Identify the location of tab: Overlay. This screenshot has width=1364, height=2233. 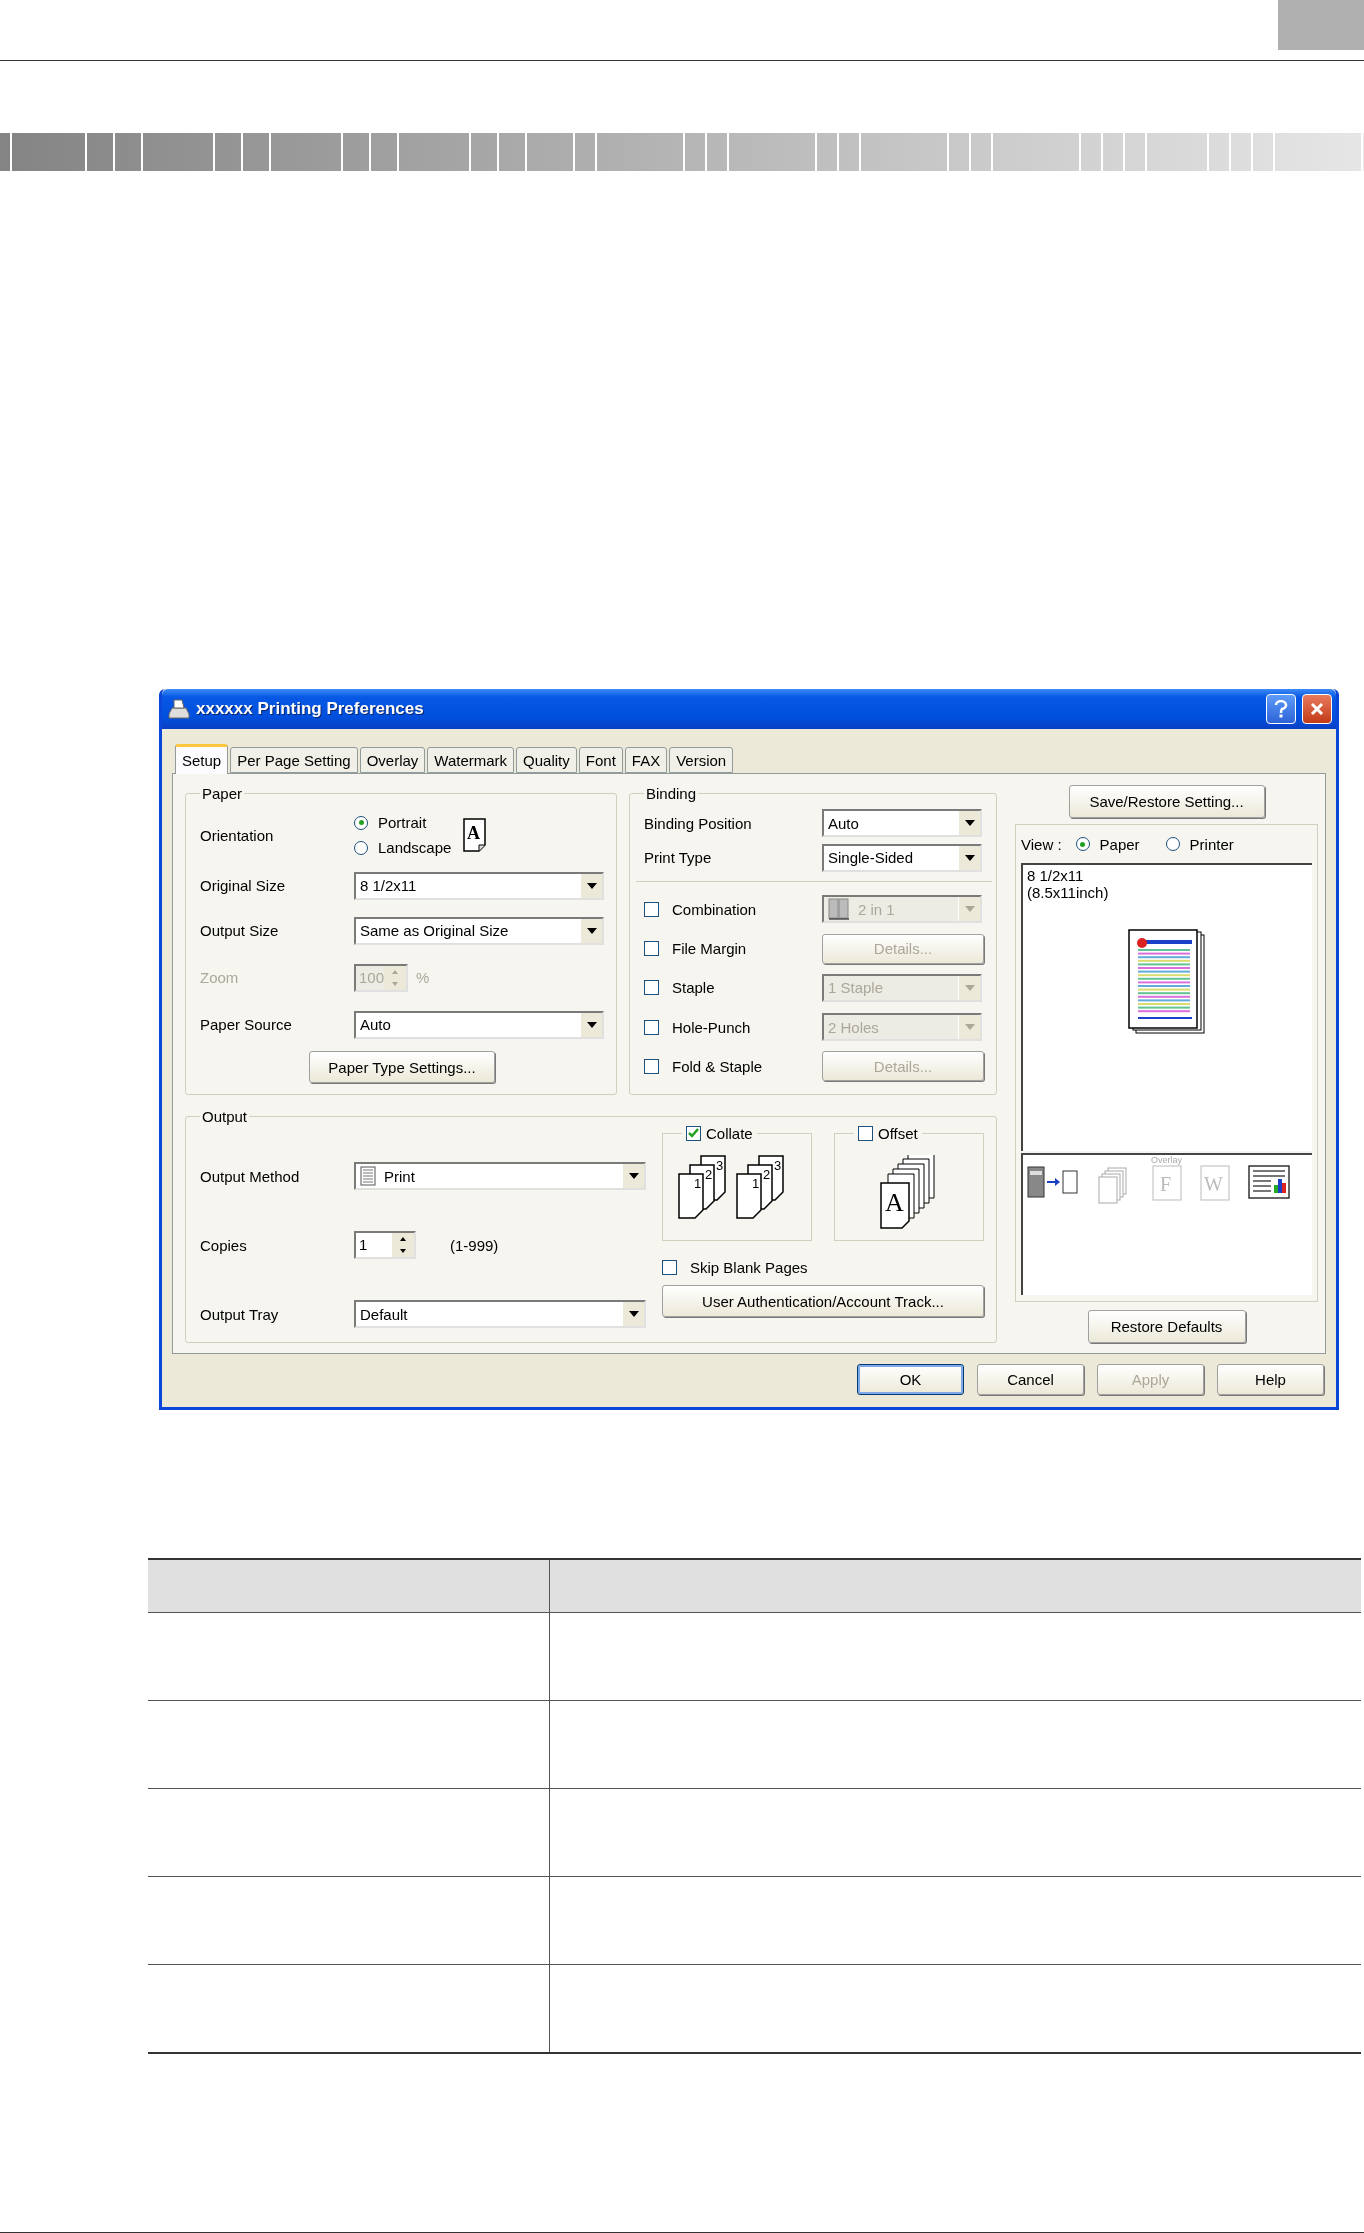
(392, 760).